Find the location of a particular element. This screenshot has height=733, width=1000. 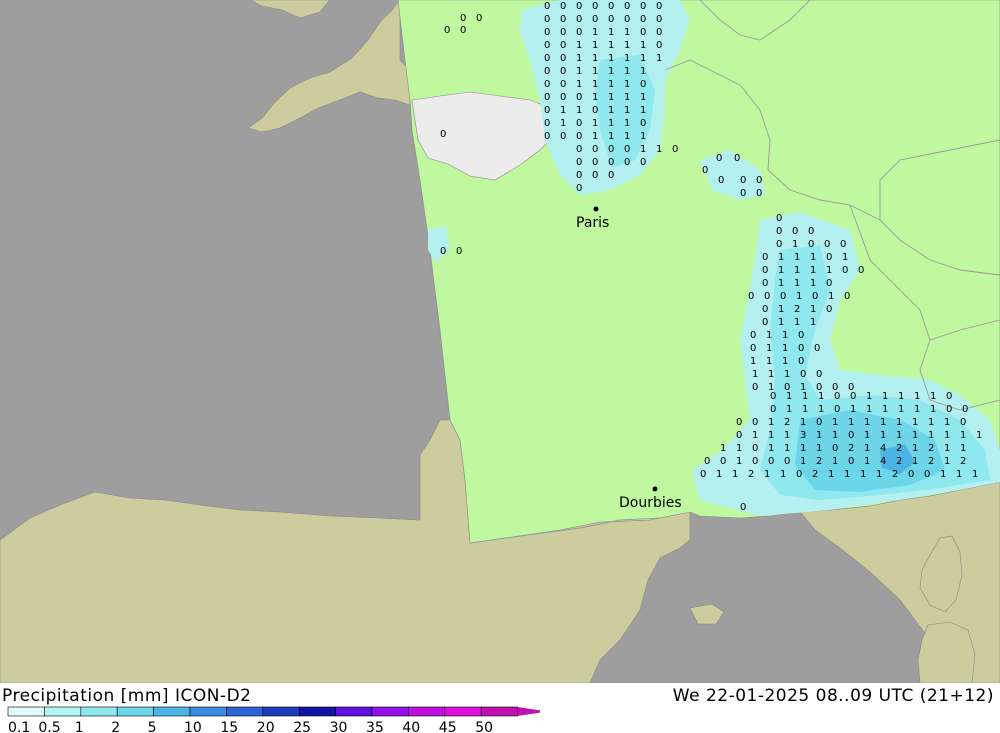

legend-tick: 35 is located at coordinates (375, 726).